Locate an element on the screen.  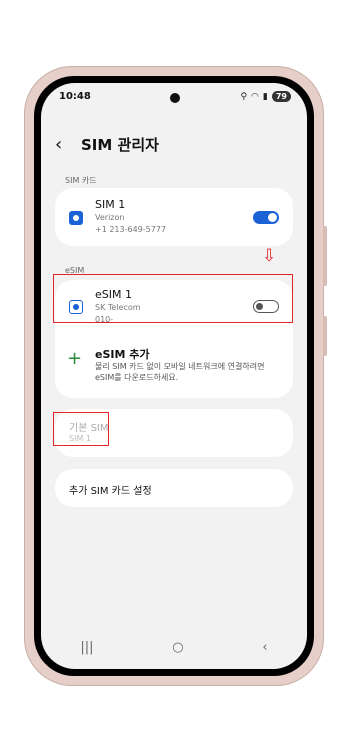
sim1-card: SIM 1 Verizon +1 213-649-5777 is located at coordinates (174, 217).